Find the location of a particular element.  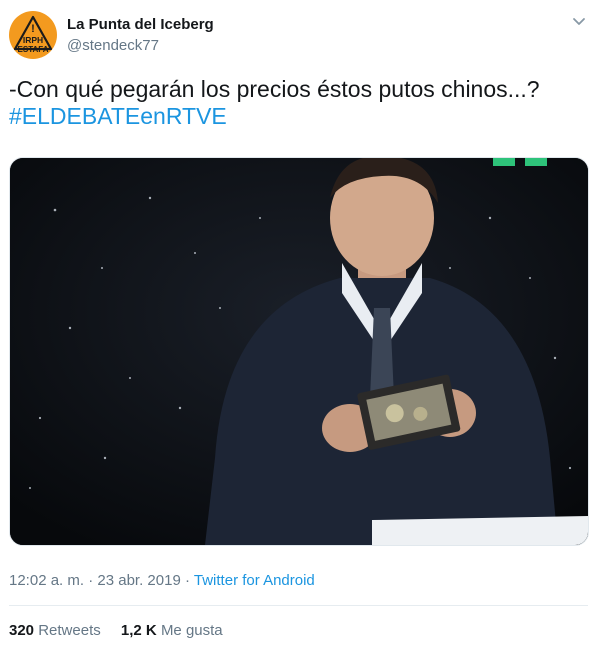

author-display-name: La Punta del Iceberg is located at coordinates (140, 24).